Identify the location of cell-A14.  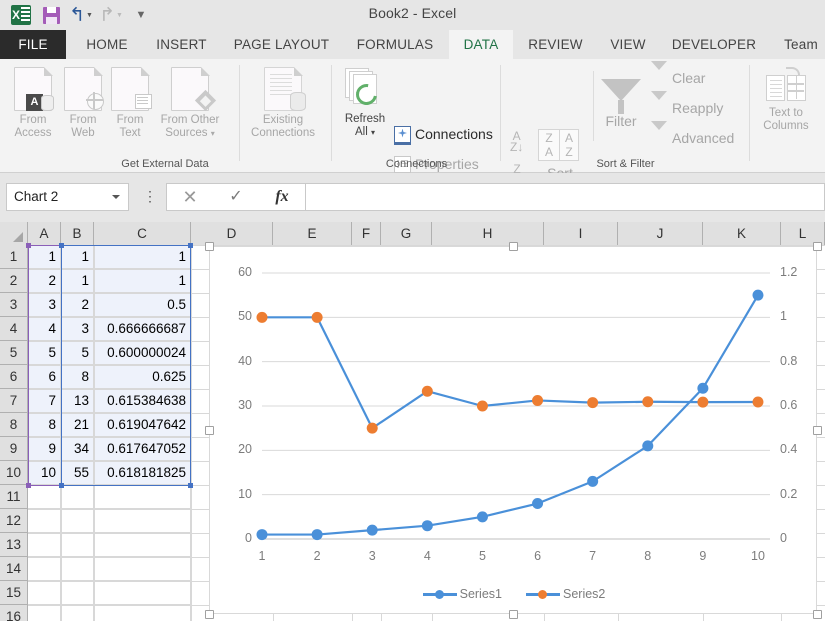
(44, 569).